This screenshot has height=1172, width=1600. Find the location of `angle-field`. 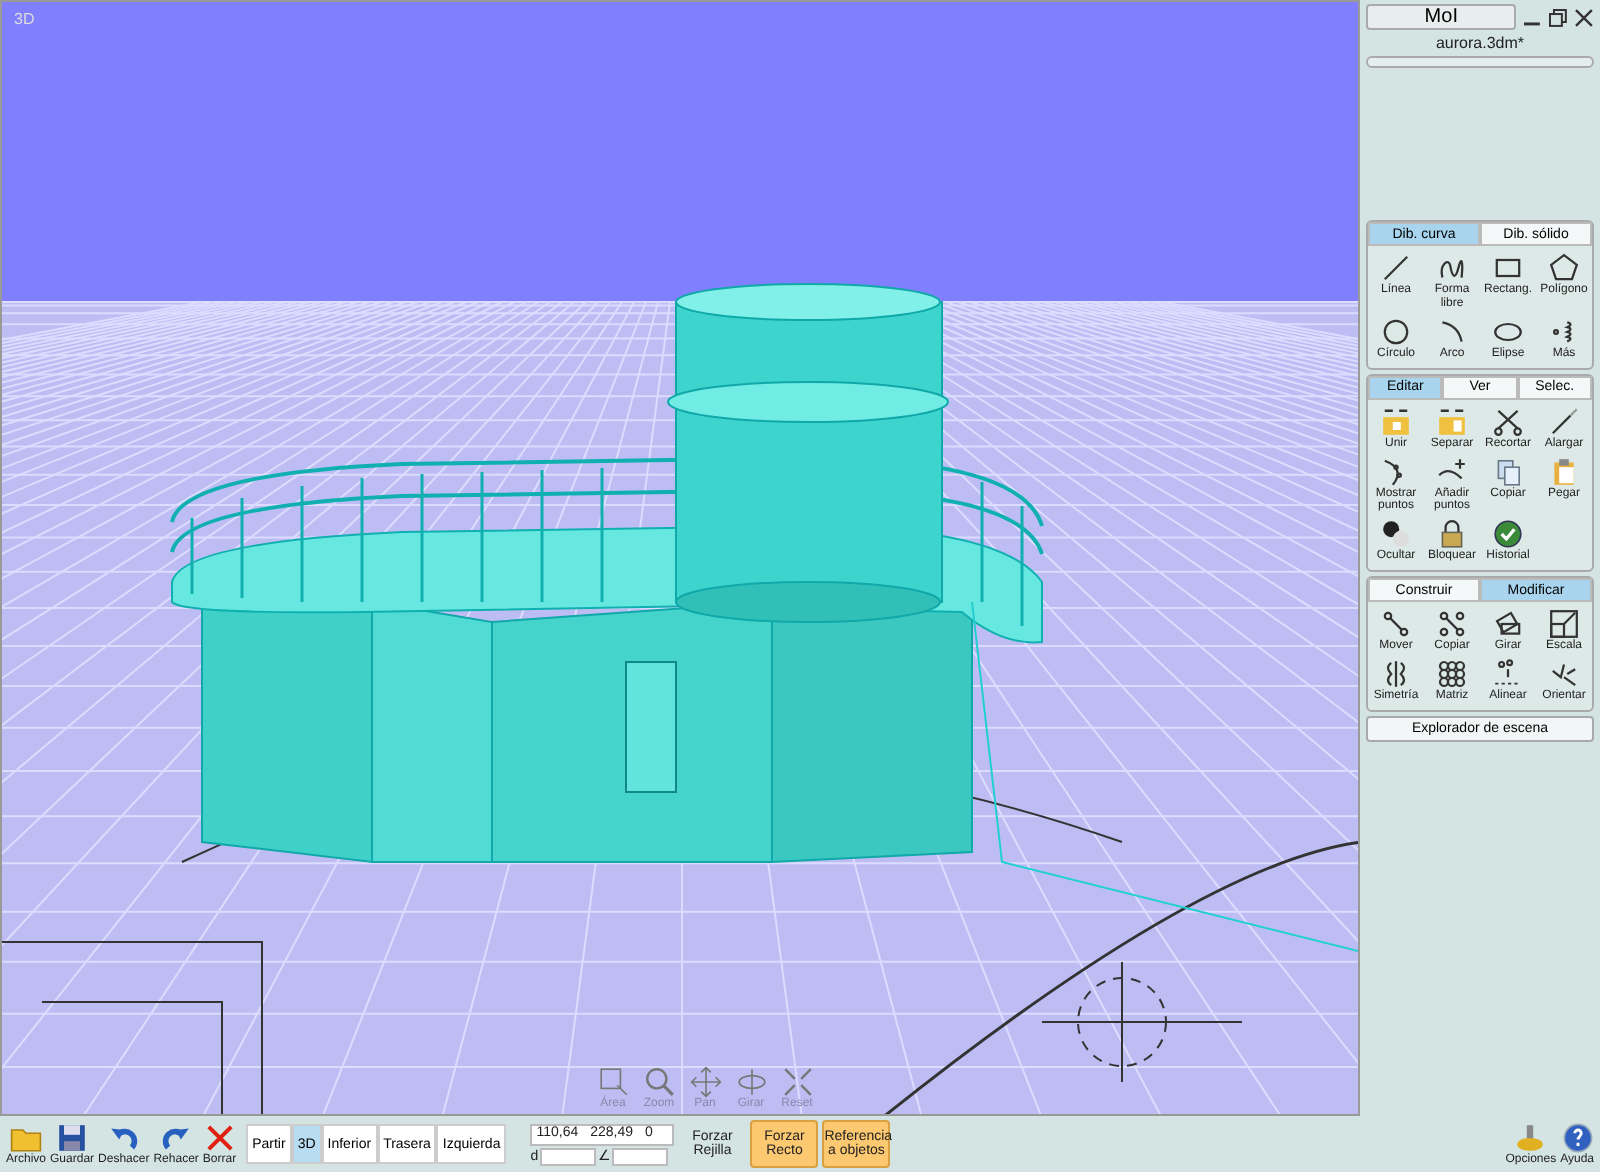

angle-field is located at coordinates (640, 1156).